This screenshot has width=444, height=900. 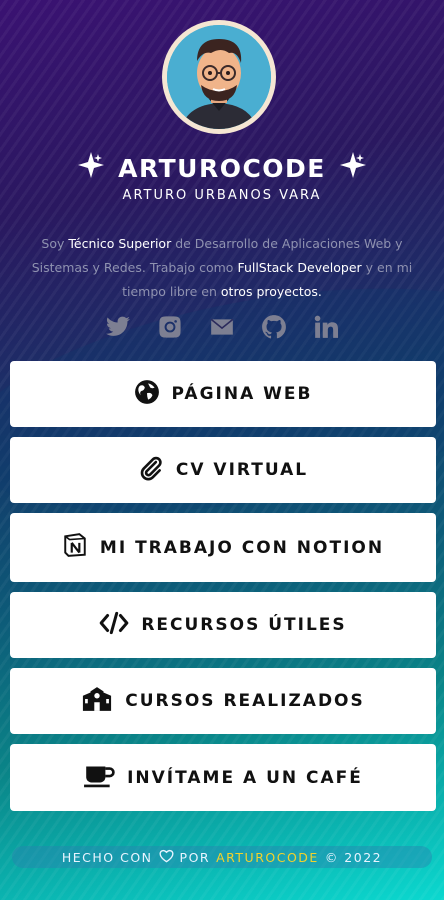 What do you see at coordinates (326, 327) in the screenshot?
I see `linkedin-icon` at bounding box center [326, 327].